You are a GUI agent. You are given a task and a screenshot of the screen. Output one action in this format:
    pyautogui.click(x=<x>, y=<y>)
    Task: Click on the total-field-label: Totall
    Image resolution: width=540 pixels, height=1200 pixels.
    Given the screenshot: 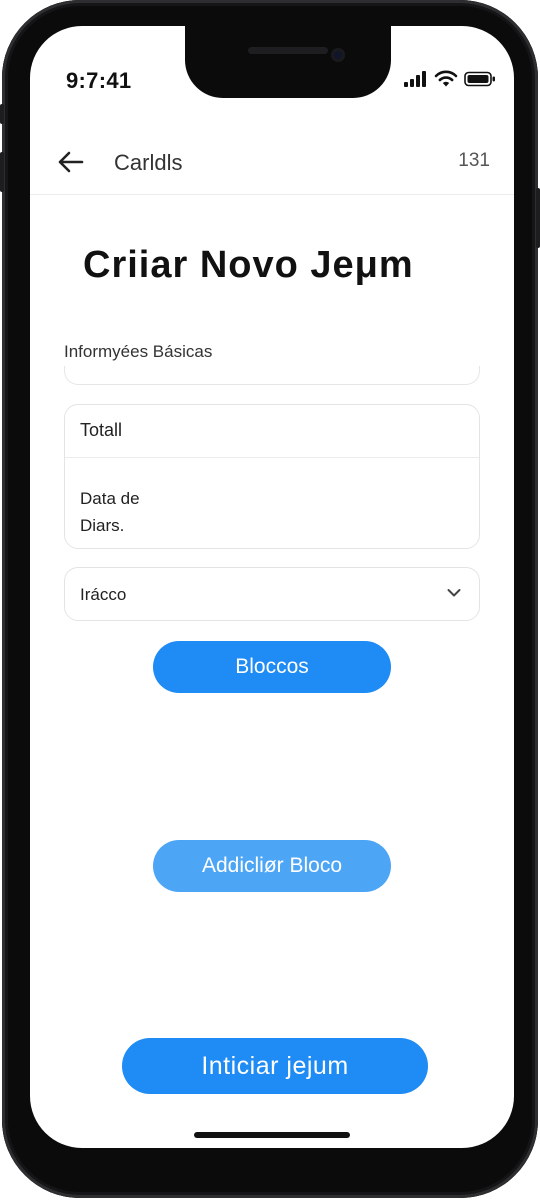 What is the action you would take?
    pyautogui.click(x=101, y=430)
    